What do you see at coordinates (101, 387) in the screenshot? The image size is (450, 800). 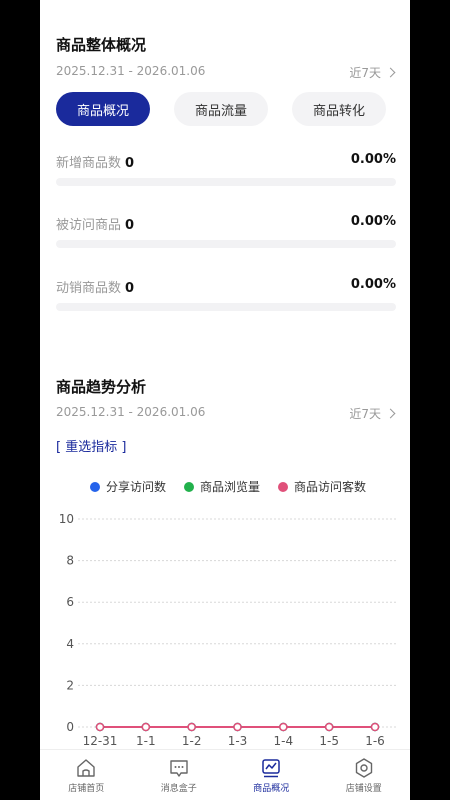 I see `trend-title: 商品趋势分析` at bounding box center [101, 387].